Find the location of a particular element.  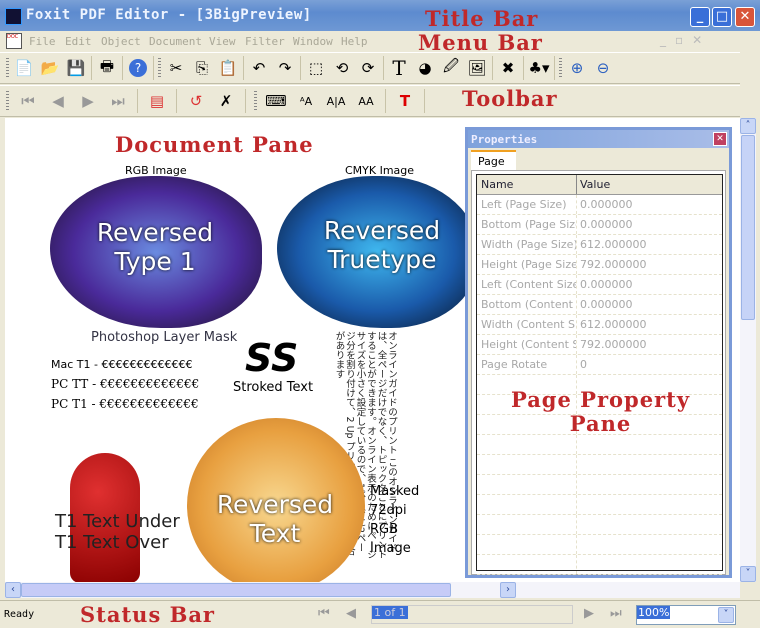

mdi-window-controls: _▫✕ is located at coordinates (685, 40).